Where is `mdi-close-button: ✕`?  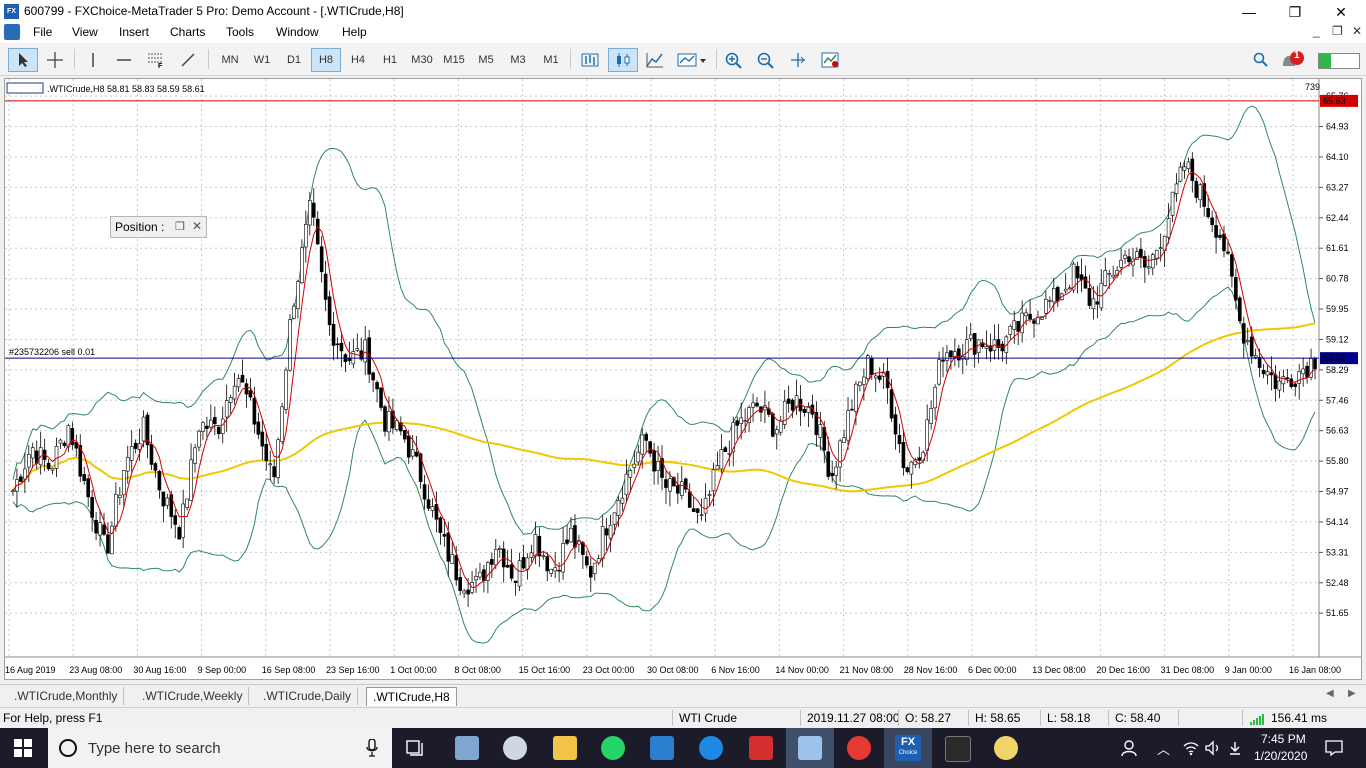
mdi-close-button: ✕ is located at coordinates (1357, 31).